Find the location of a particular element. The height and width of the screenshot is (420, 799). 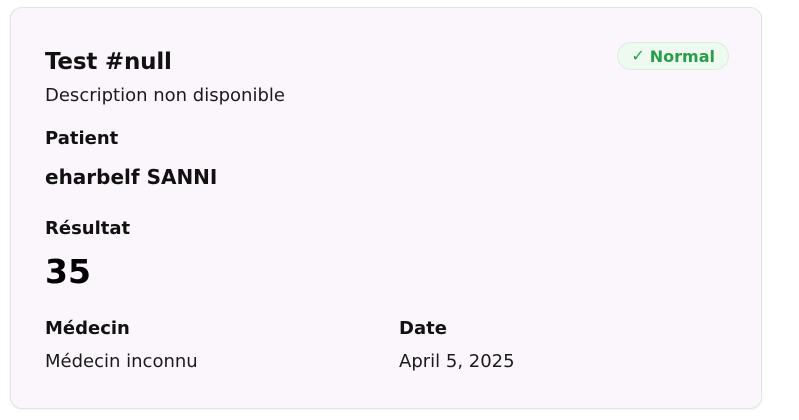

patient-name: eharbelf SANNI is located at coordinates (131, 177).